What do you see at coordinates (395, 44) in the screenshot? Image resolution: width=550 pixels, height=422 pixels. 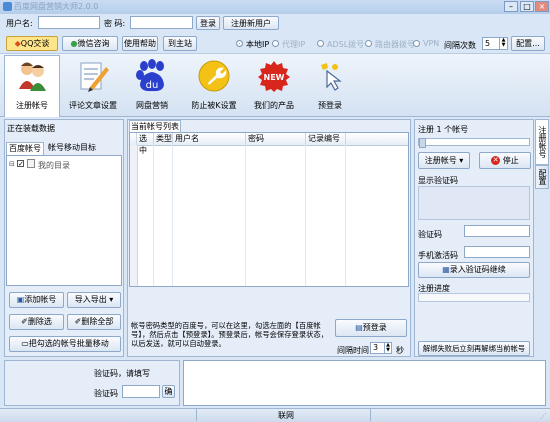 I see `ip-option-router: 路由器拨号` at bounding box center [395, 44].